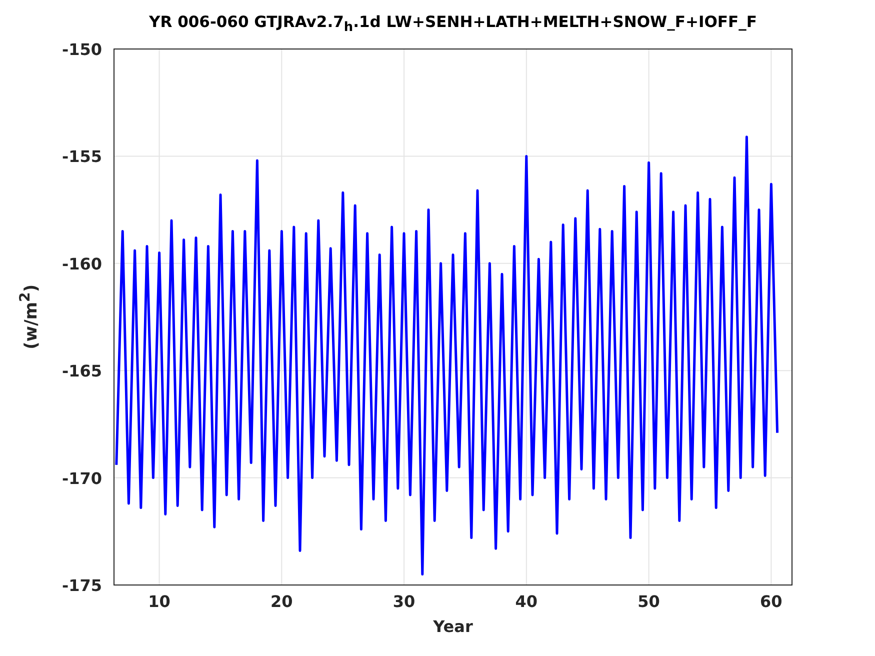 Image resolution: width=875 pixels, height=656 pixels. I want to click on x-tick-label: 40, so click(526, 601).